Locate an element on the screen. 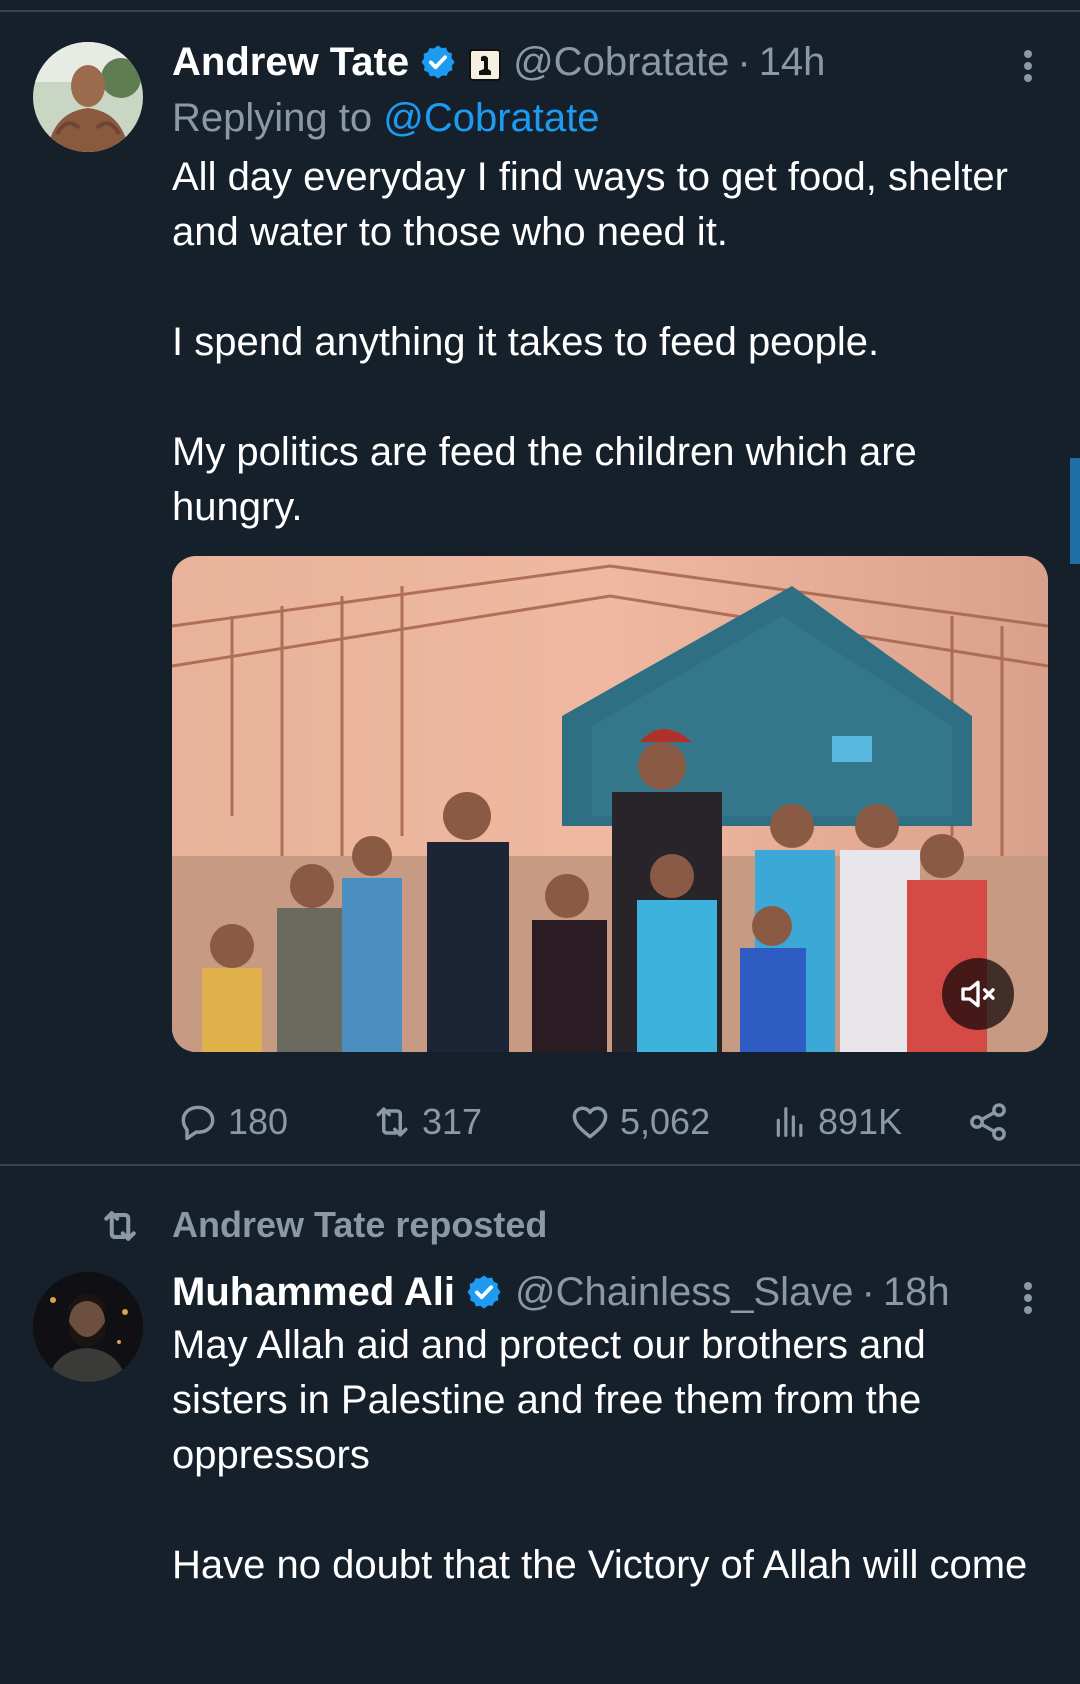 The height and width of the screenshot is (1684, 1080). heart-icon is located at coordinates (590, 1122).